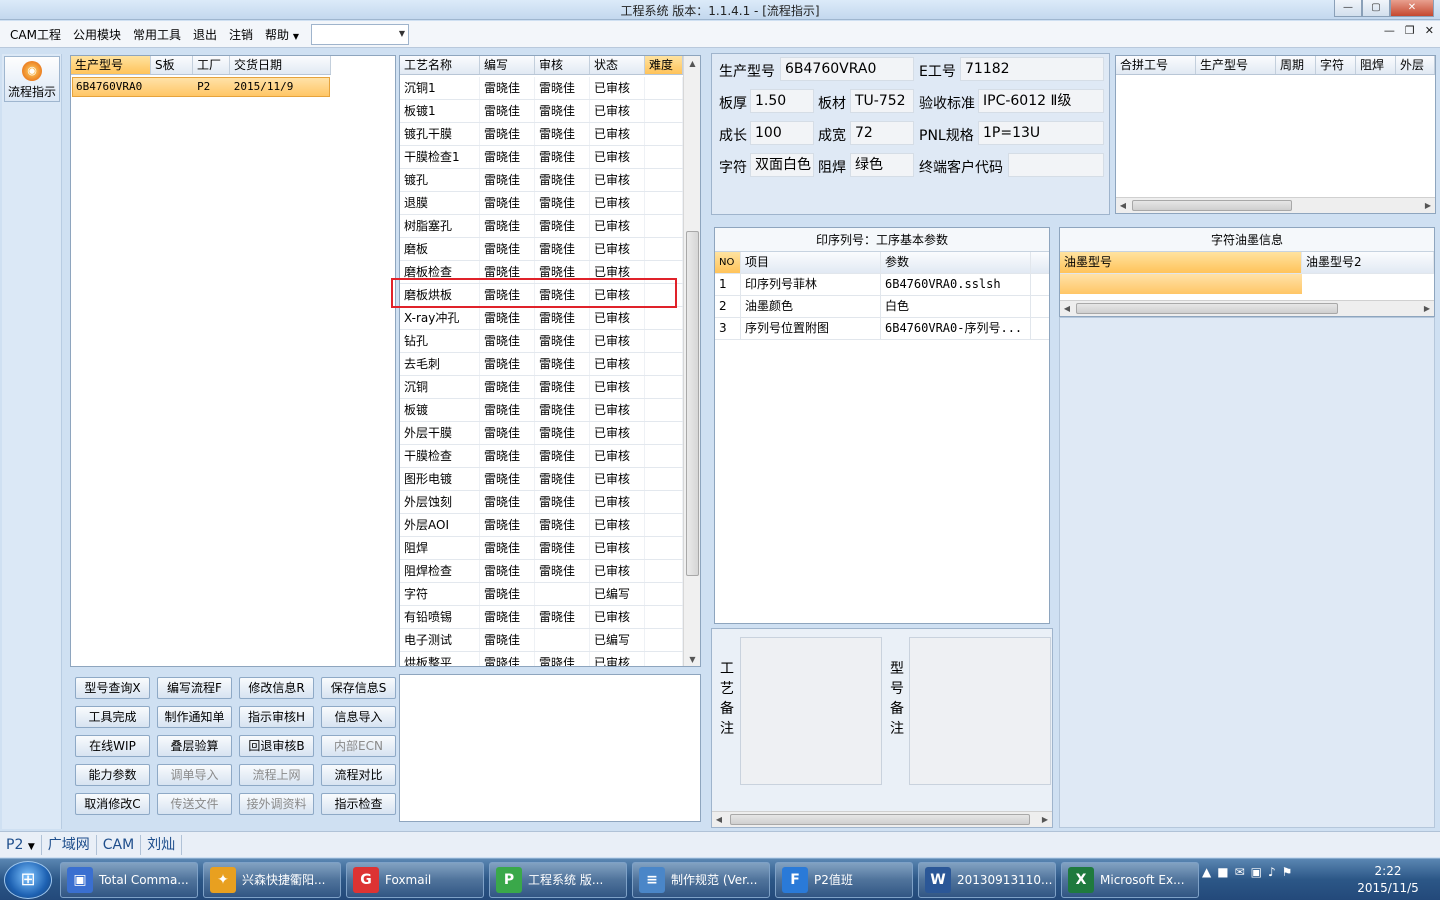  What do you see at coordinates (541, 640) in the screenshot?
I see `table-row: 电子测试 雷晓佳 已编写` at bounding box center [541, 640].